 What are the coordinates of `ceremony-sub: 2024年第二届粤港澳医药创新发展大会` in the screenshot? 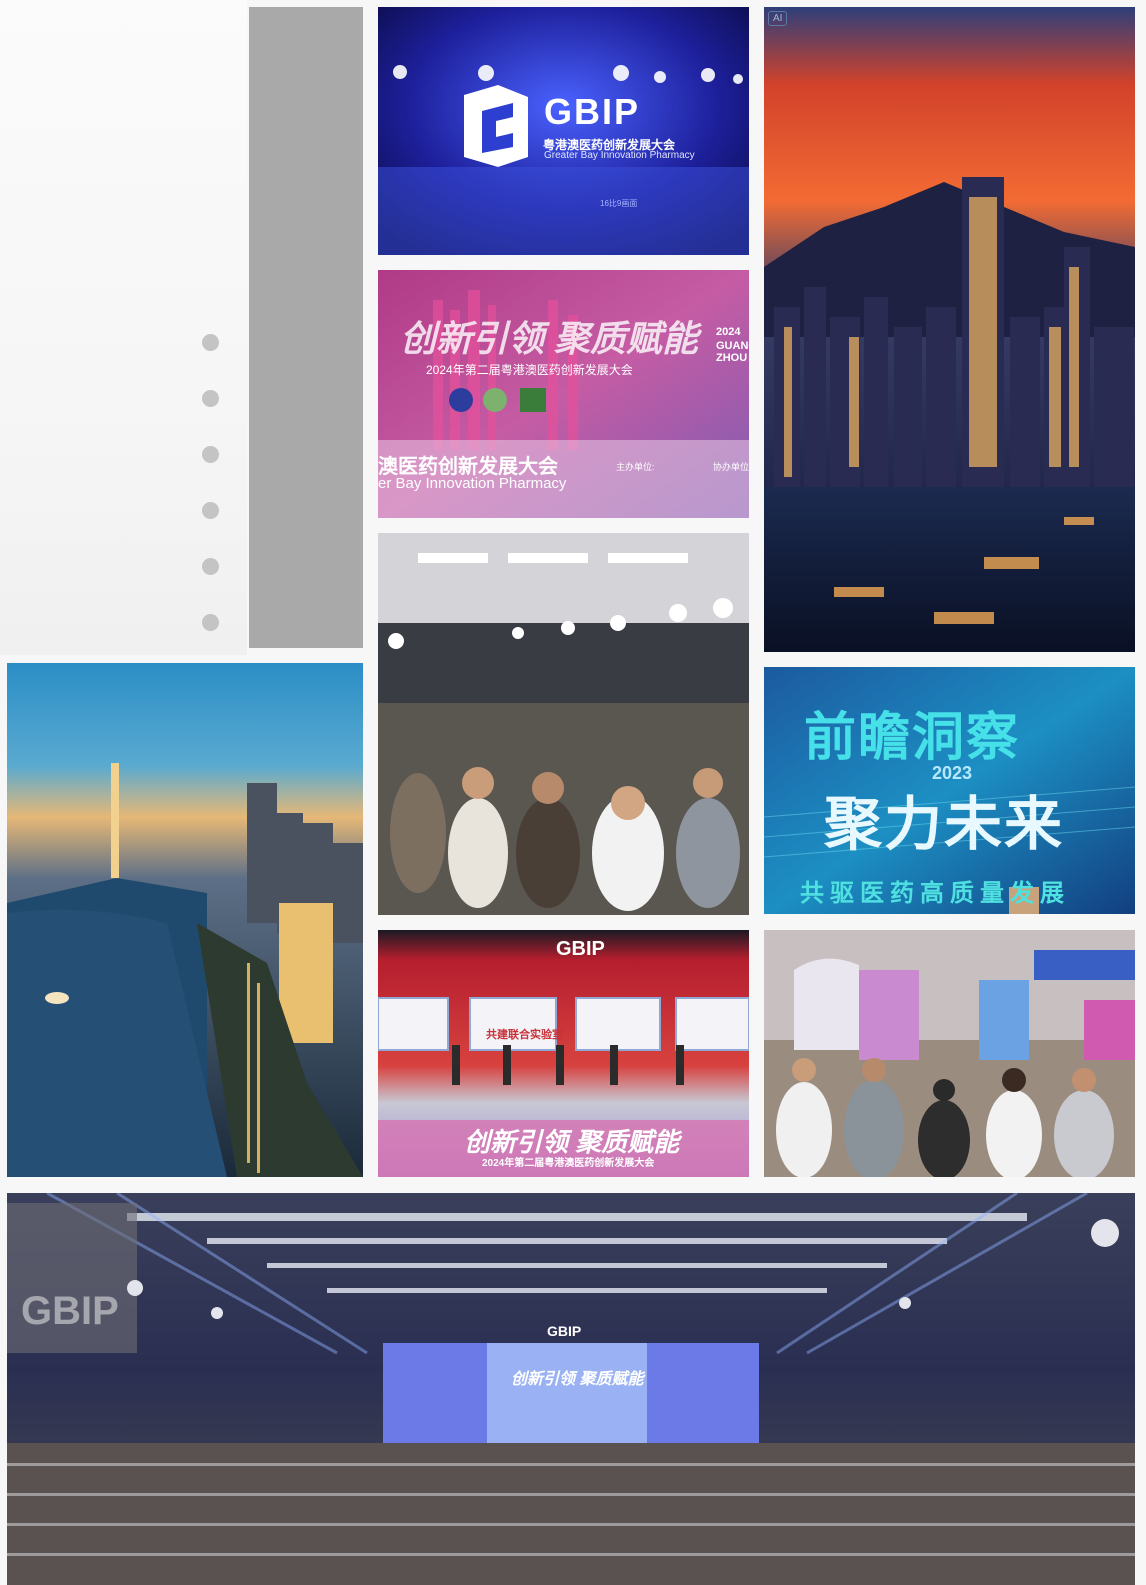 It's located at (568, 1163).